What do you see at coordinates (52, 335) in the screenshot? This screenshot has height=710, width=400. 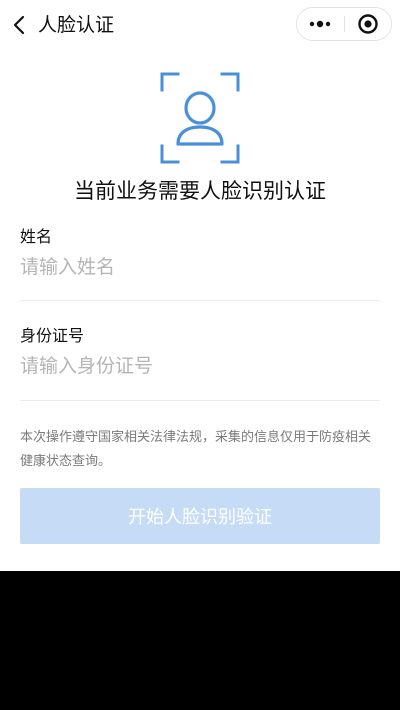 I see `id-number-label: 身份证号` at bounding box center [52, 335].